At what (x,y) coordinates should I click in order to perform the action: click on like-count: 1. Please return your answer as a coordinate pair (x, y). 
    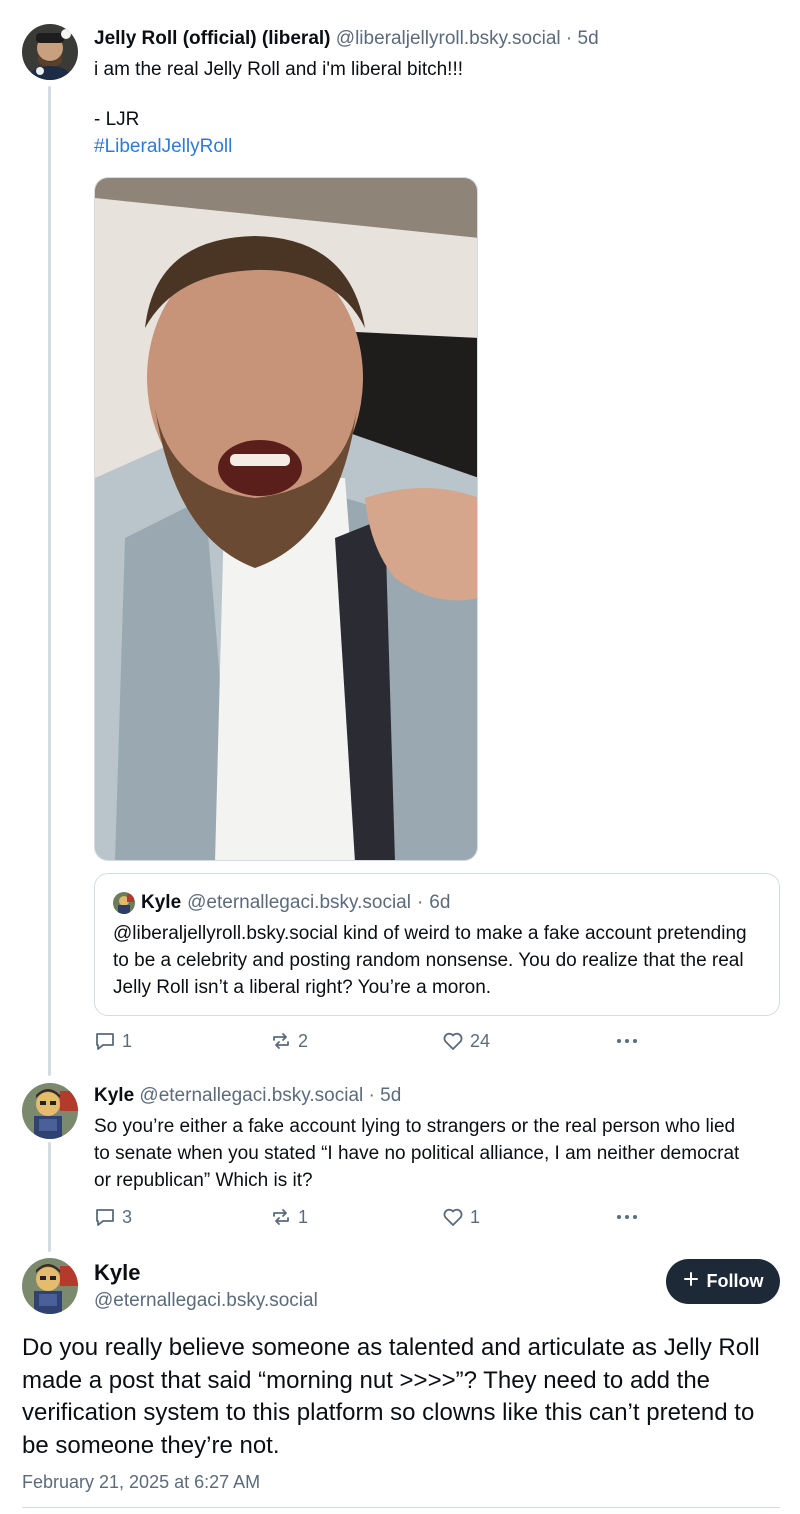
    Looking at the image, I should click on (475, 1216).